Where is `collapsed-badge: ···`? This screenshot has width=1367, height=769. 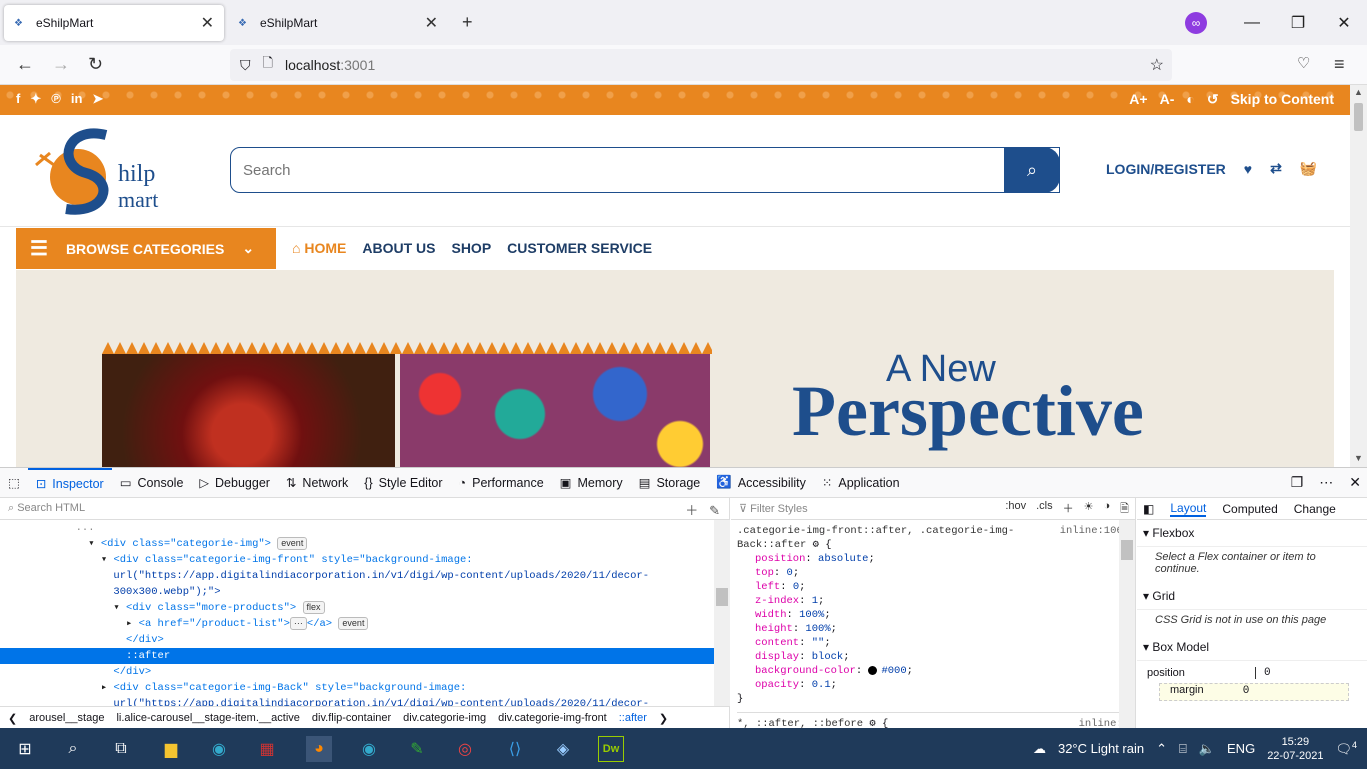
collapsed-badge: ··· is located at coordinates (298, 623).